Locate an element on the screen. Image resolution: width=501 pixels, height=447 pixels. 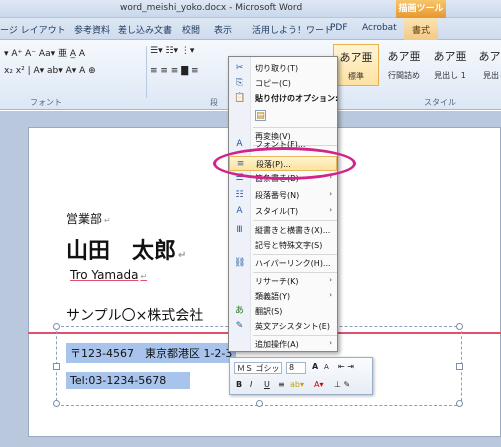
menu-item-additional-actions: 追加操作(A) › is located at coordinates (283, 344).